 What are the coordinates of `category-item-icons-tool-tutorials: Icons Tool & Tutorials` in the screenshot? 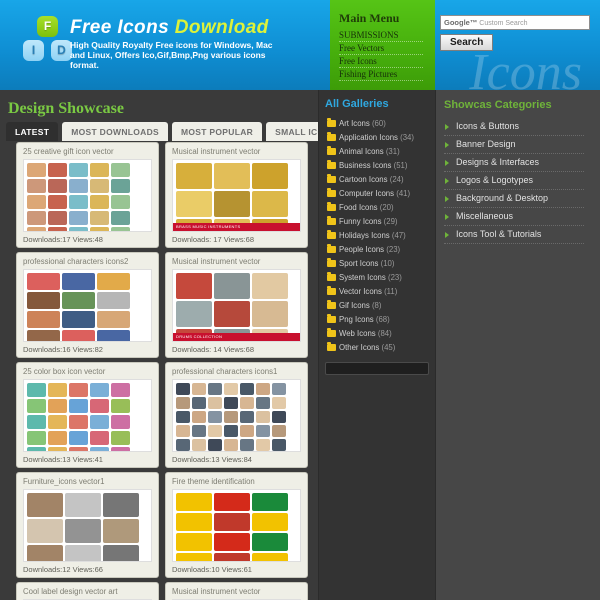 It's located at (514, 235).